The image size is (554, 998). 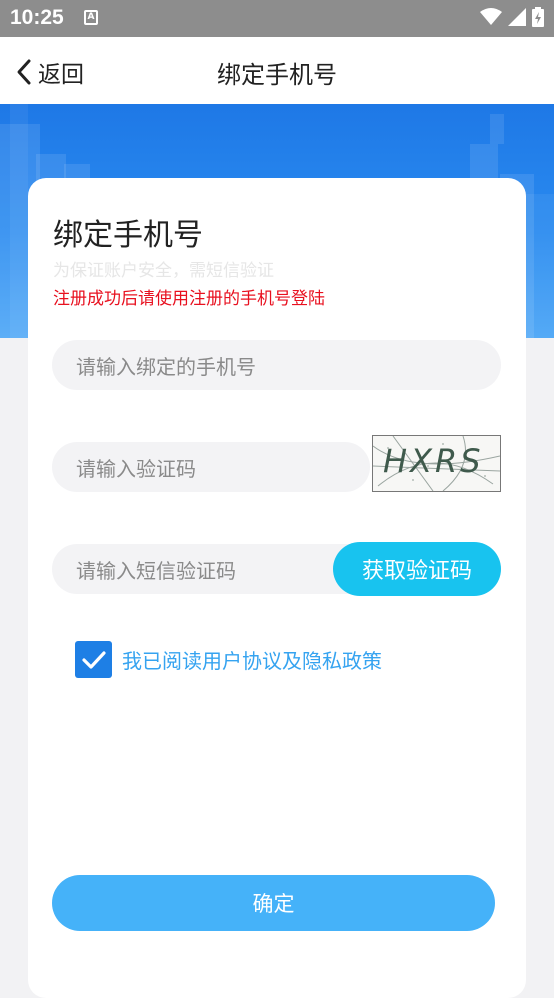 I want to click on notification-icon: A, so click(x=91, y=17).